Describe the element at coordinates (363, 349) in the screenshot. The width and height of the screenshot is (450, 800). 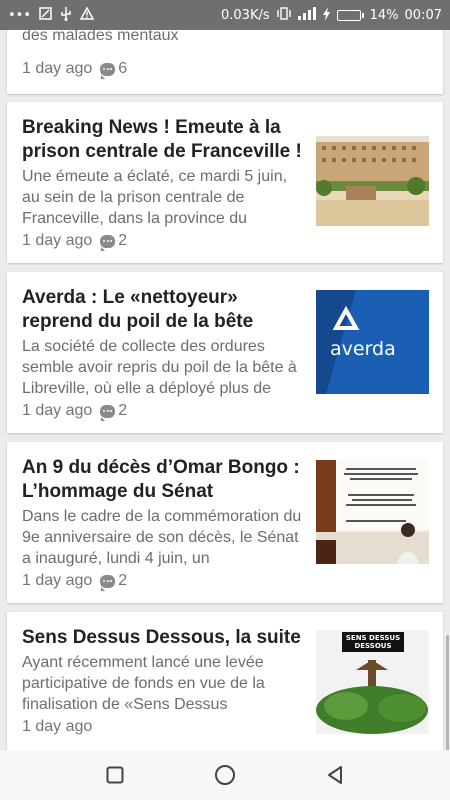
I see `averda-logo-text: averda` at that location.